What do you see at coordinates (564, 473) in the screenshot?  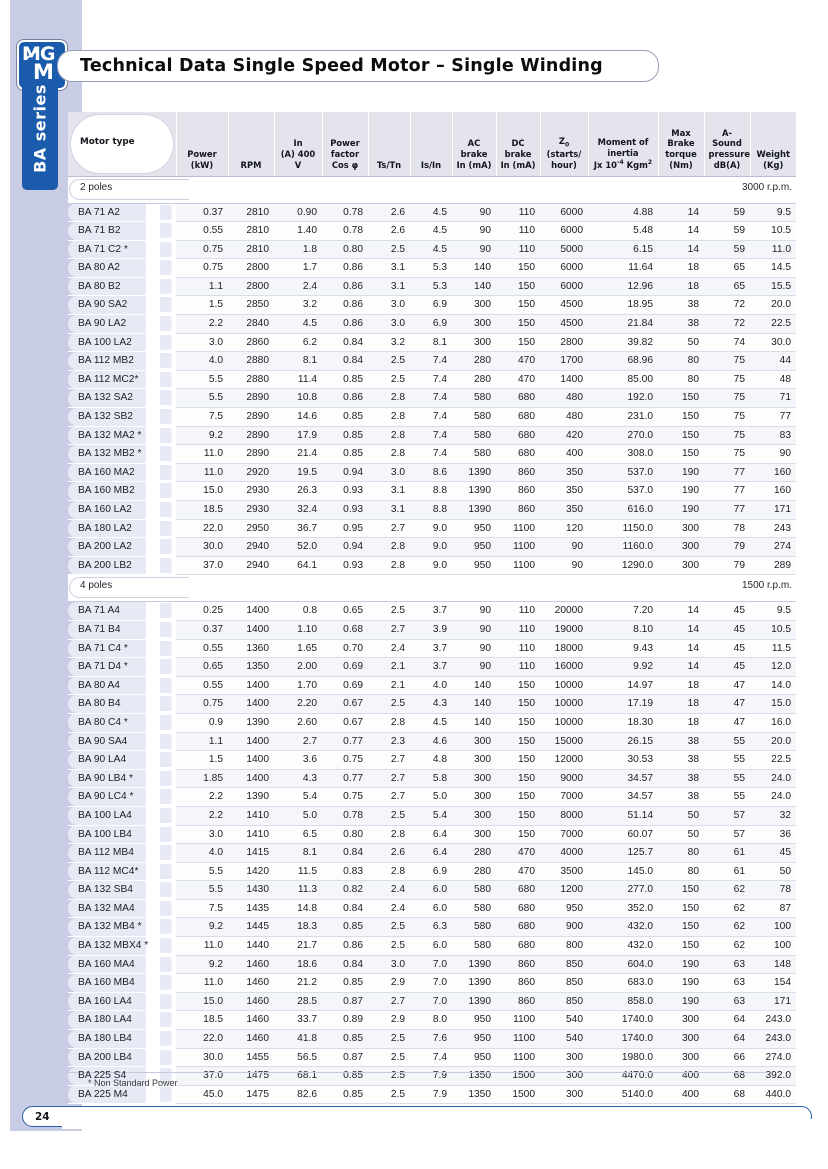 I see `cell-z0: 350` at bounding box center [564, 473].